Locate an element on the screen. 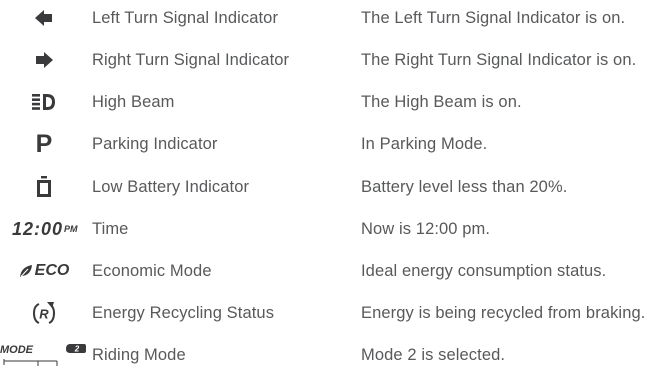  indicator-row-parking: P Parking Indicator In Parking Mode. is located at coordinates (334, 144).